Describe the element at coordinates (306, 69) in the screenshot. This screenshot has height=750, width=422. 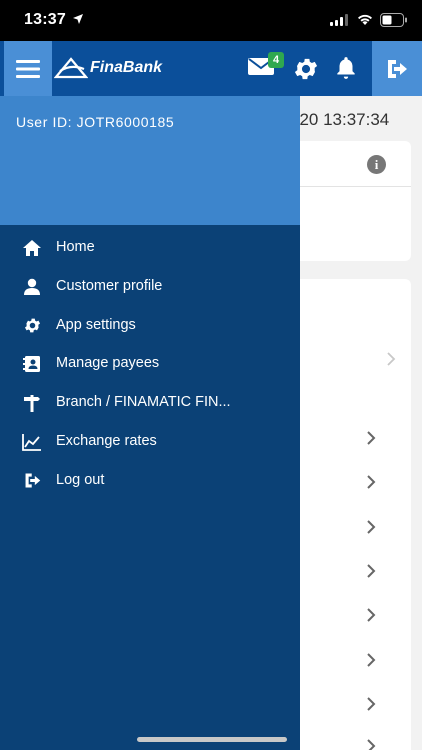
I see `settings-gear-icon` at that location.